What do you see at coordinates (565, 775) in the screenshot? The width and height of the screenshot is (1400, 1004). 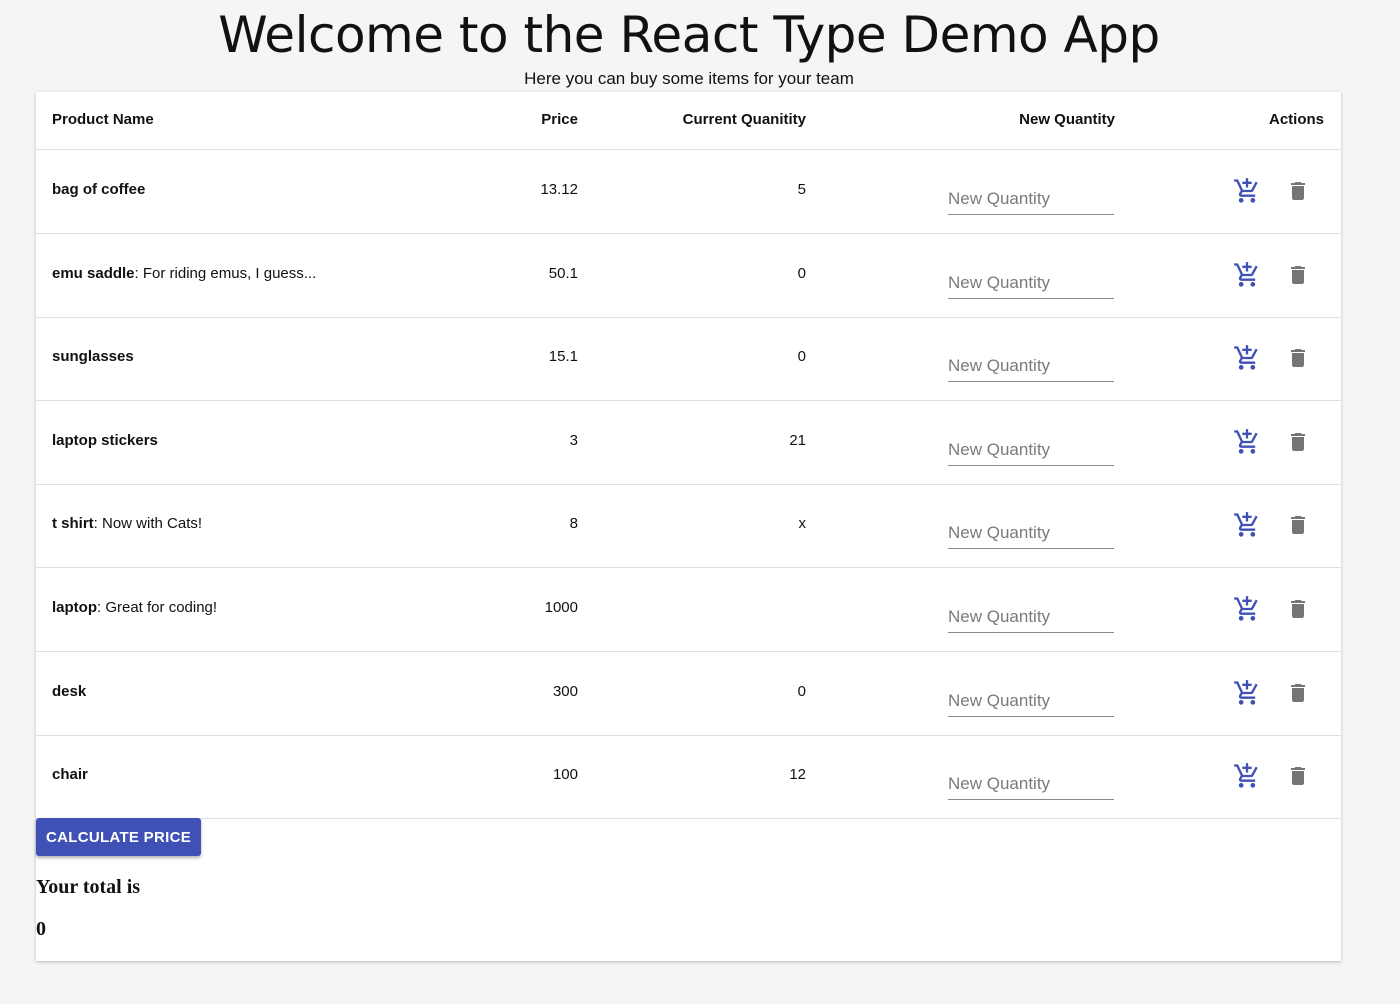 I see `price-cell: 100` at bounding box center [565, 775].